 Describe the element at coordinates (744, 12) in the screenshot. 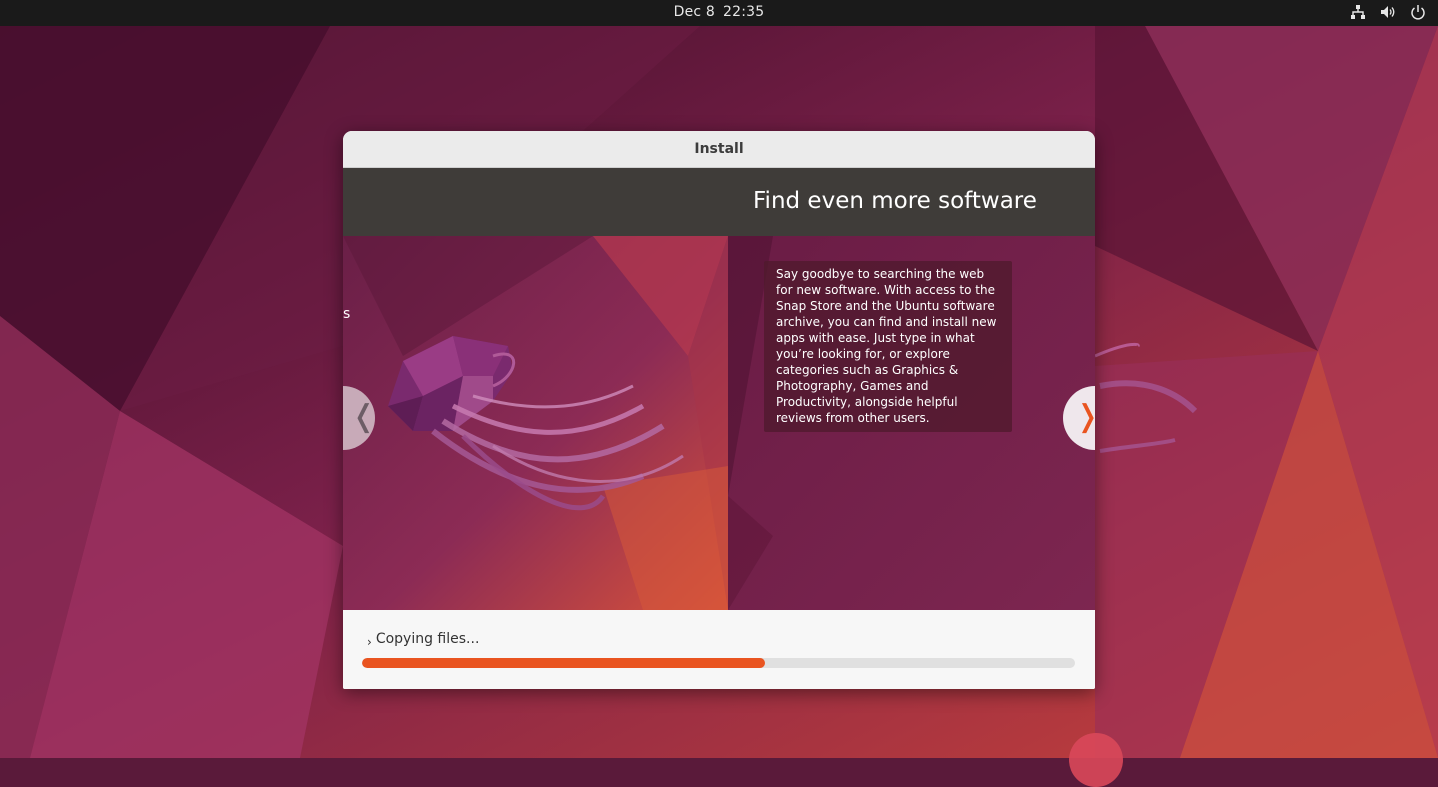

I see `clock-time: 22:35` at that location.